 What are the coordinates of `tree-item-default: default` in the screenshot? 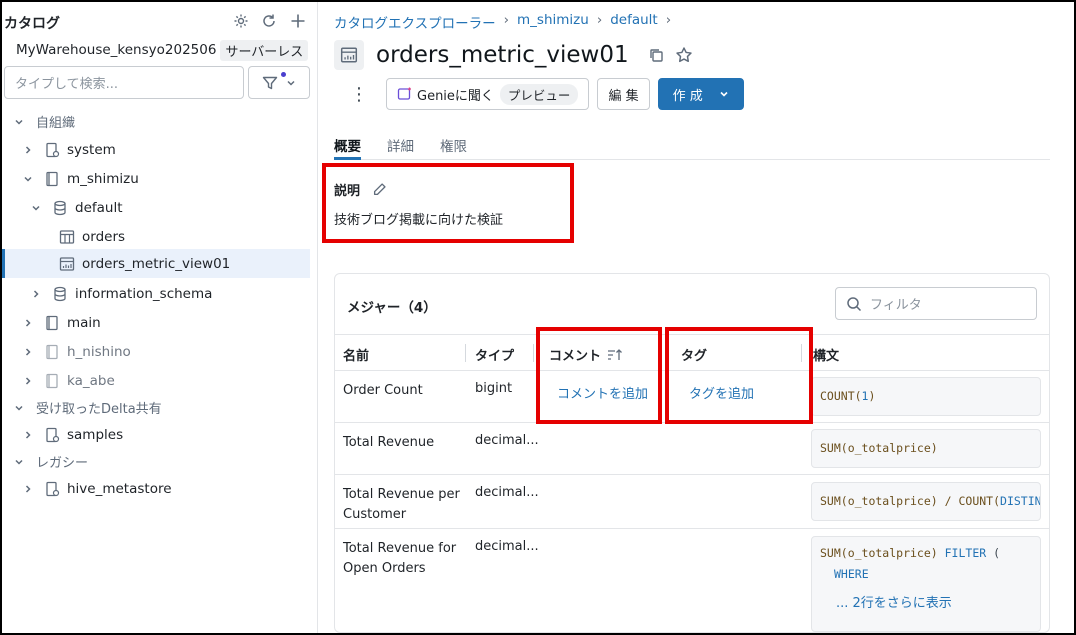 It's located at (156, 207).